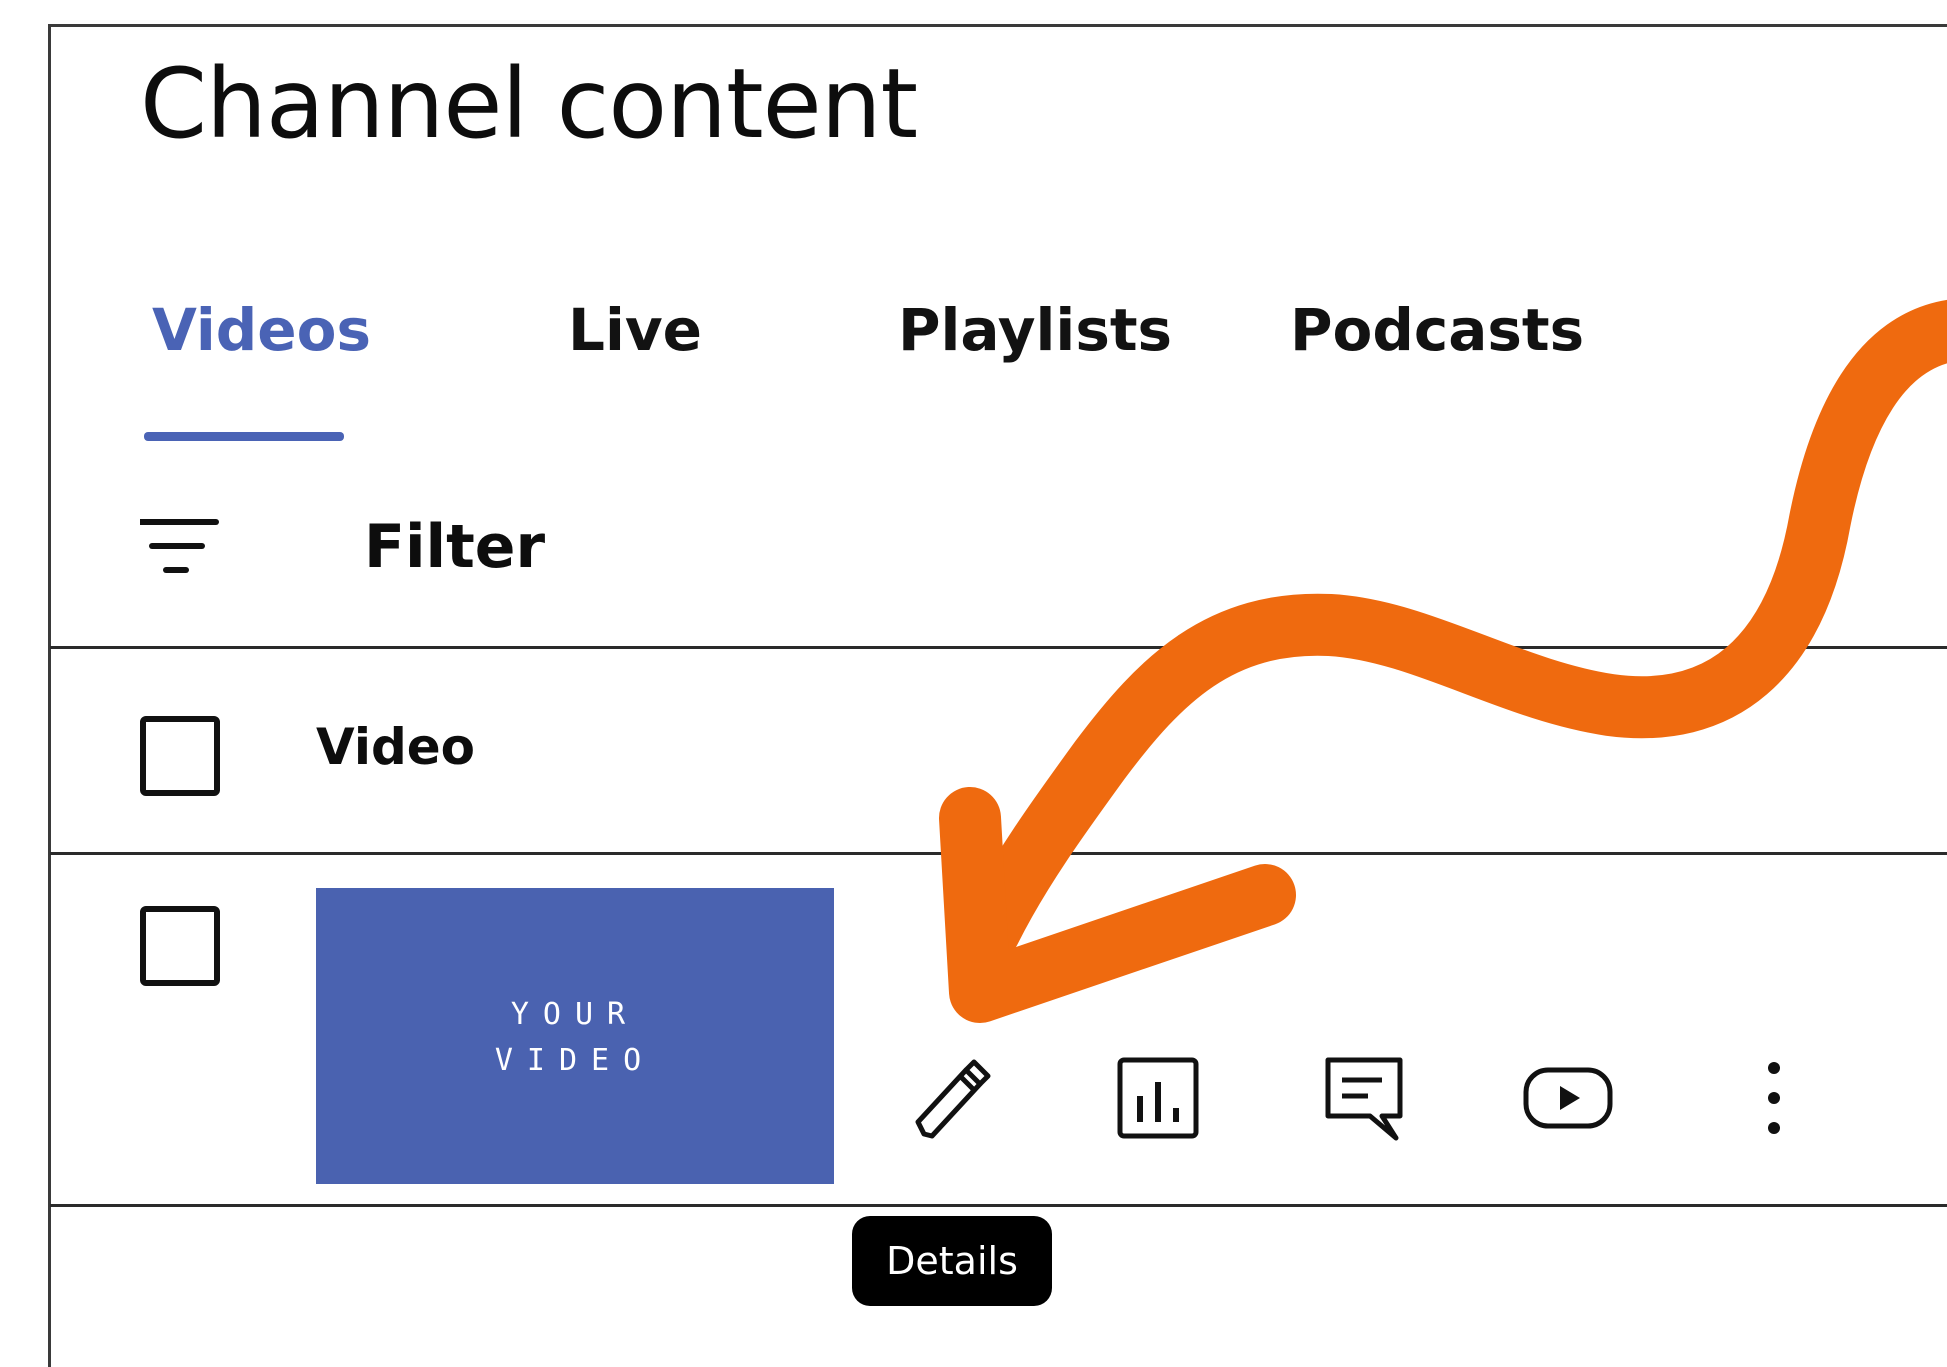 The width and height of the screenshot is (1947, 1367). Describe the element at coordinates (1568, 1098) in the screenshot. I see `play-icon` at that location.